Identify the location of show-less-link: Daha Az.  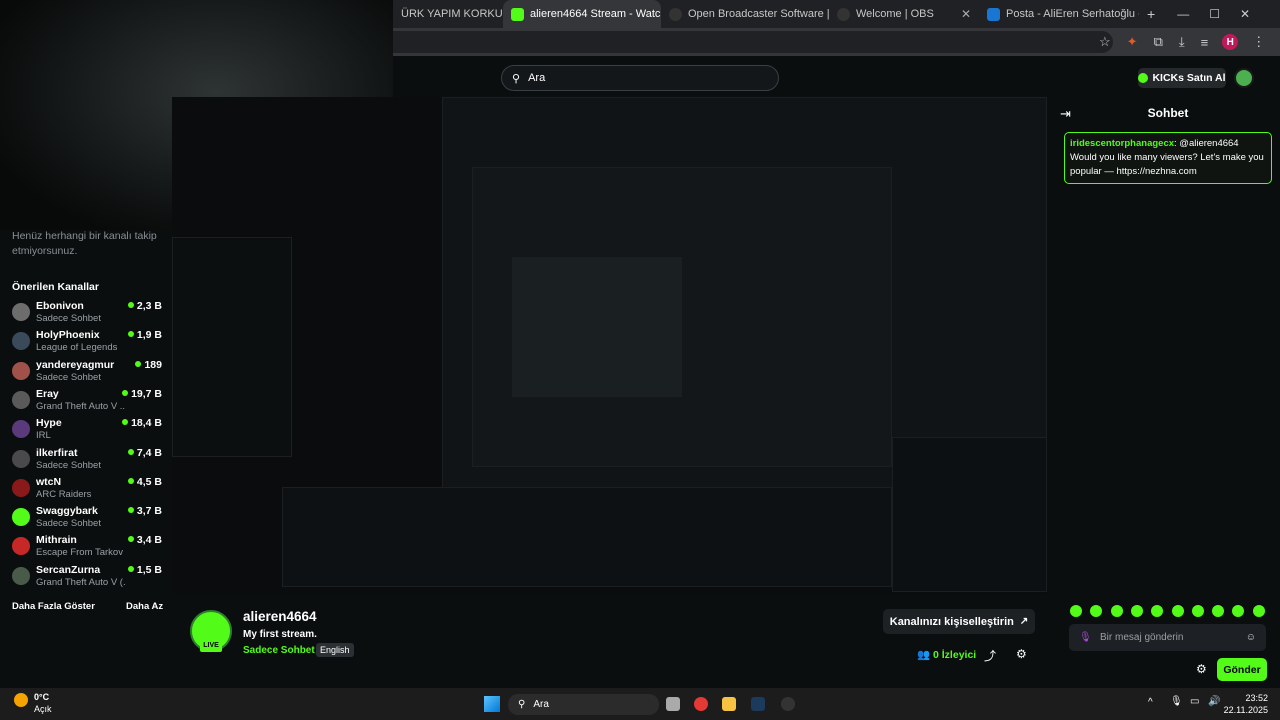
(144, 606).